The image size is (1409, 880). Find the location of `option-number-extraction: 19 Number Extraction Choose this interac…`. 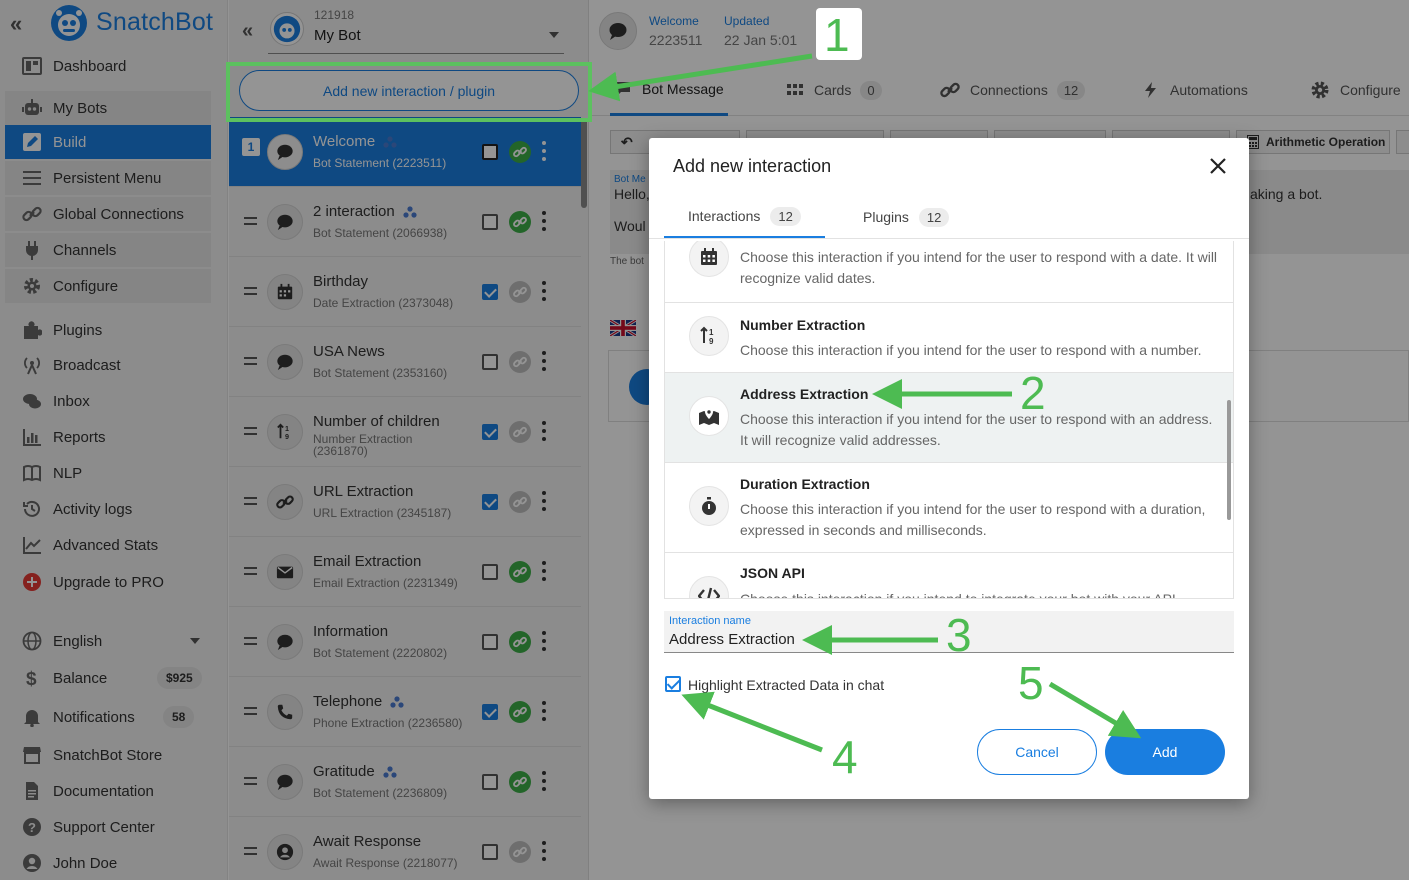

option-number-extraction: 19 Number Extraction Choose this interac… is located at coordinates (949, 338).